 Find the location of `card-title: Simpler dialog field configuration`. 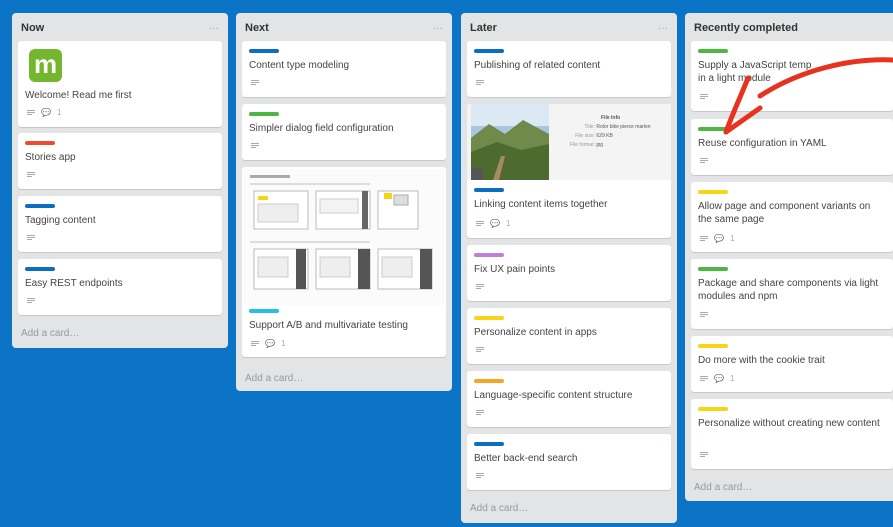

card-title: Simpler dialog field configuration is located at coordinates (321, 128).